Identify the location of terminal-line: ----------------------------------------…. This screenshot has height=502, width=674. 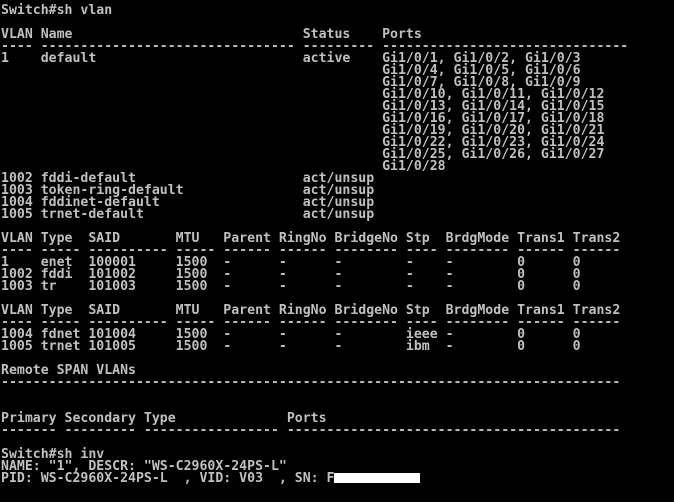
(311, 382).